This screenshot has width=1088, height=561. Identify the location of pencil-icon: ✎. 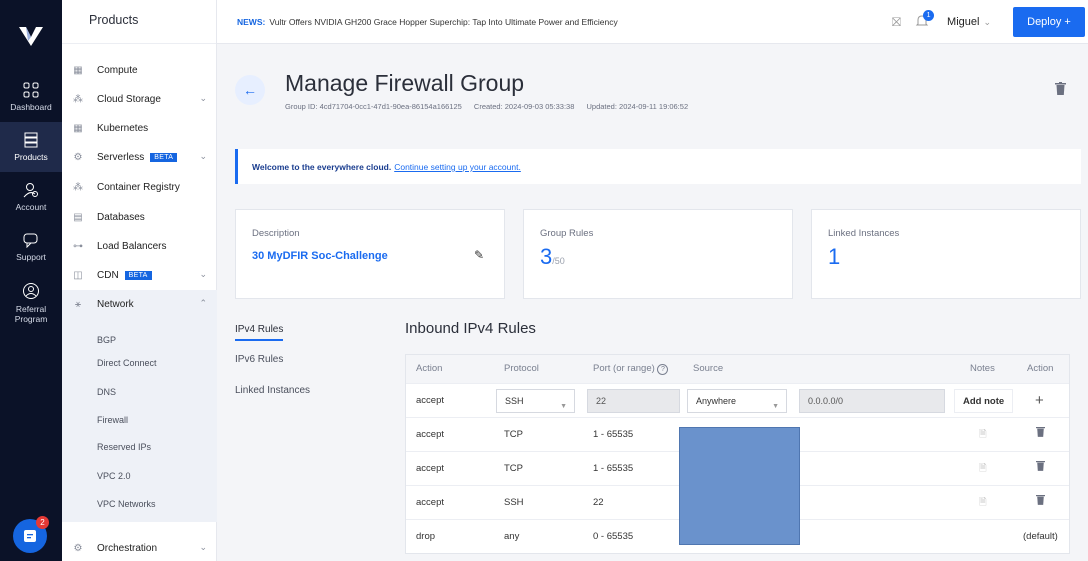
(479, 255).